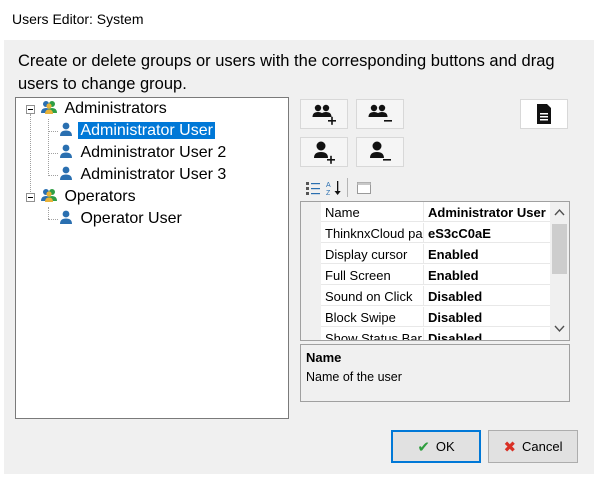  I want to click on tree-group-label: Operators, so click(100, 196).